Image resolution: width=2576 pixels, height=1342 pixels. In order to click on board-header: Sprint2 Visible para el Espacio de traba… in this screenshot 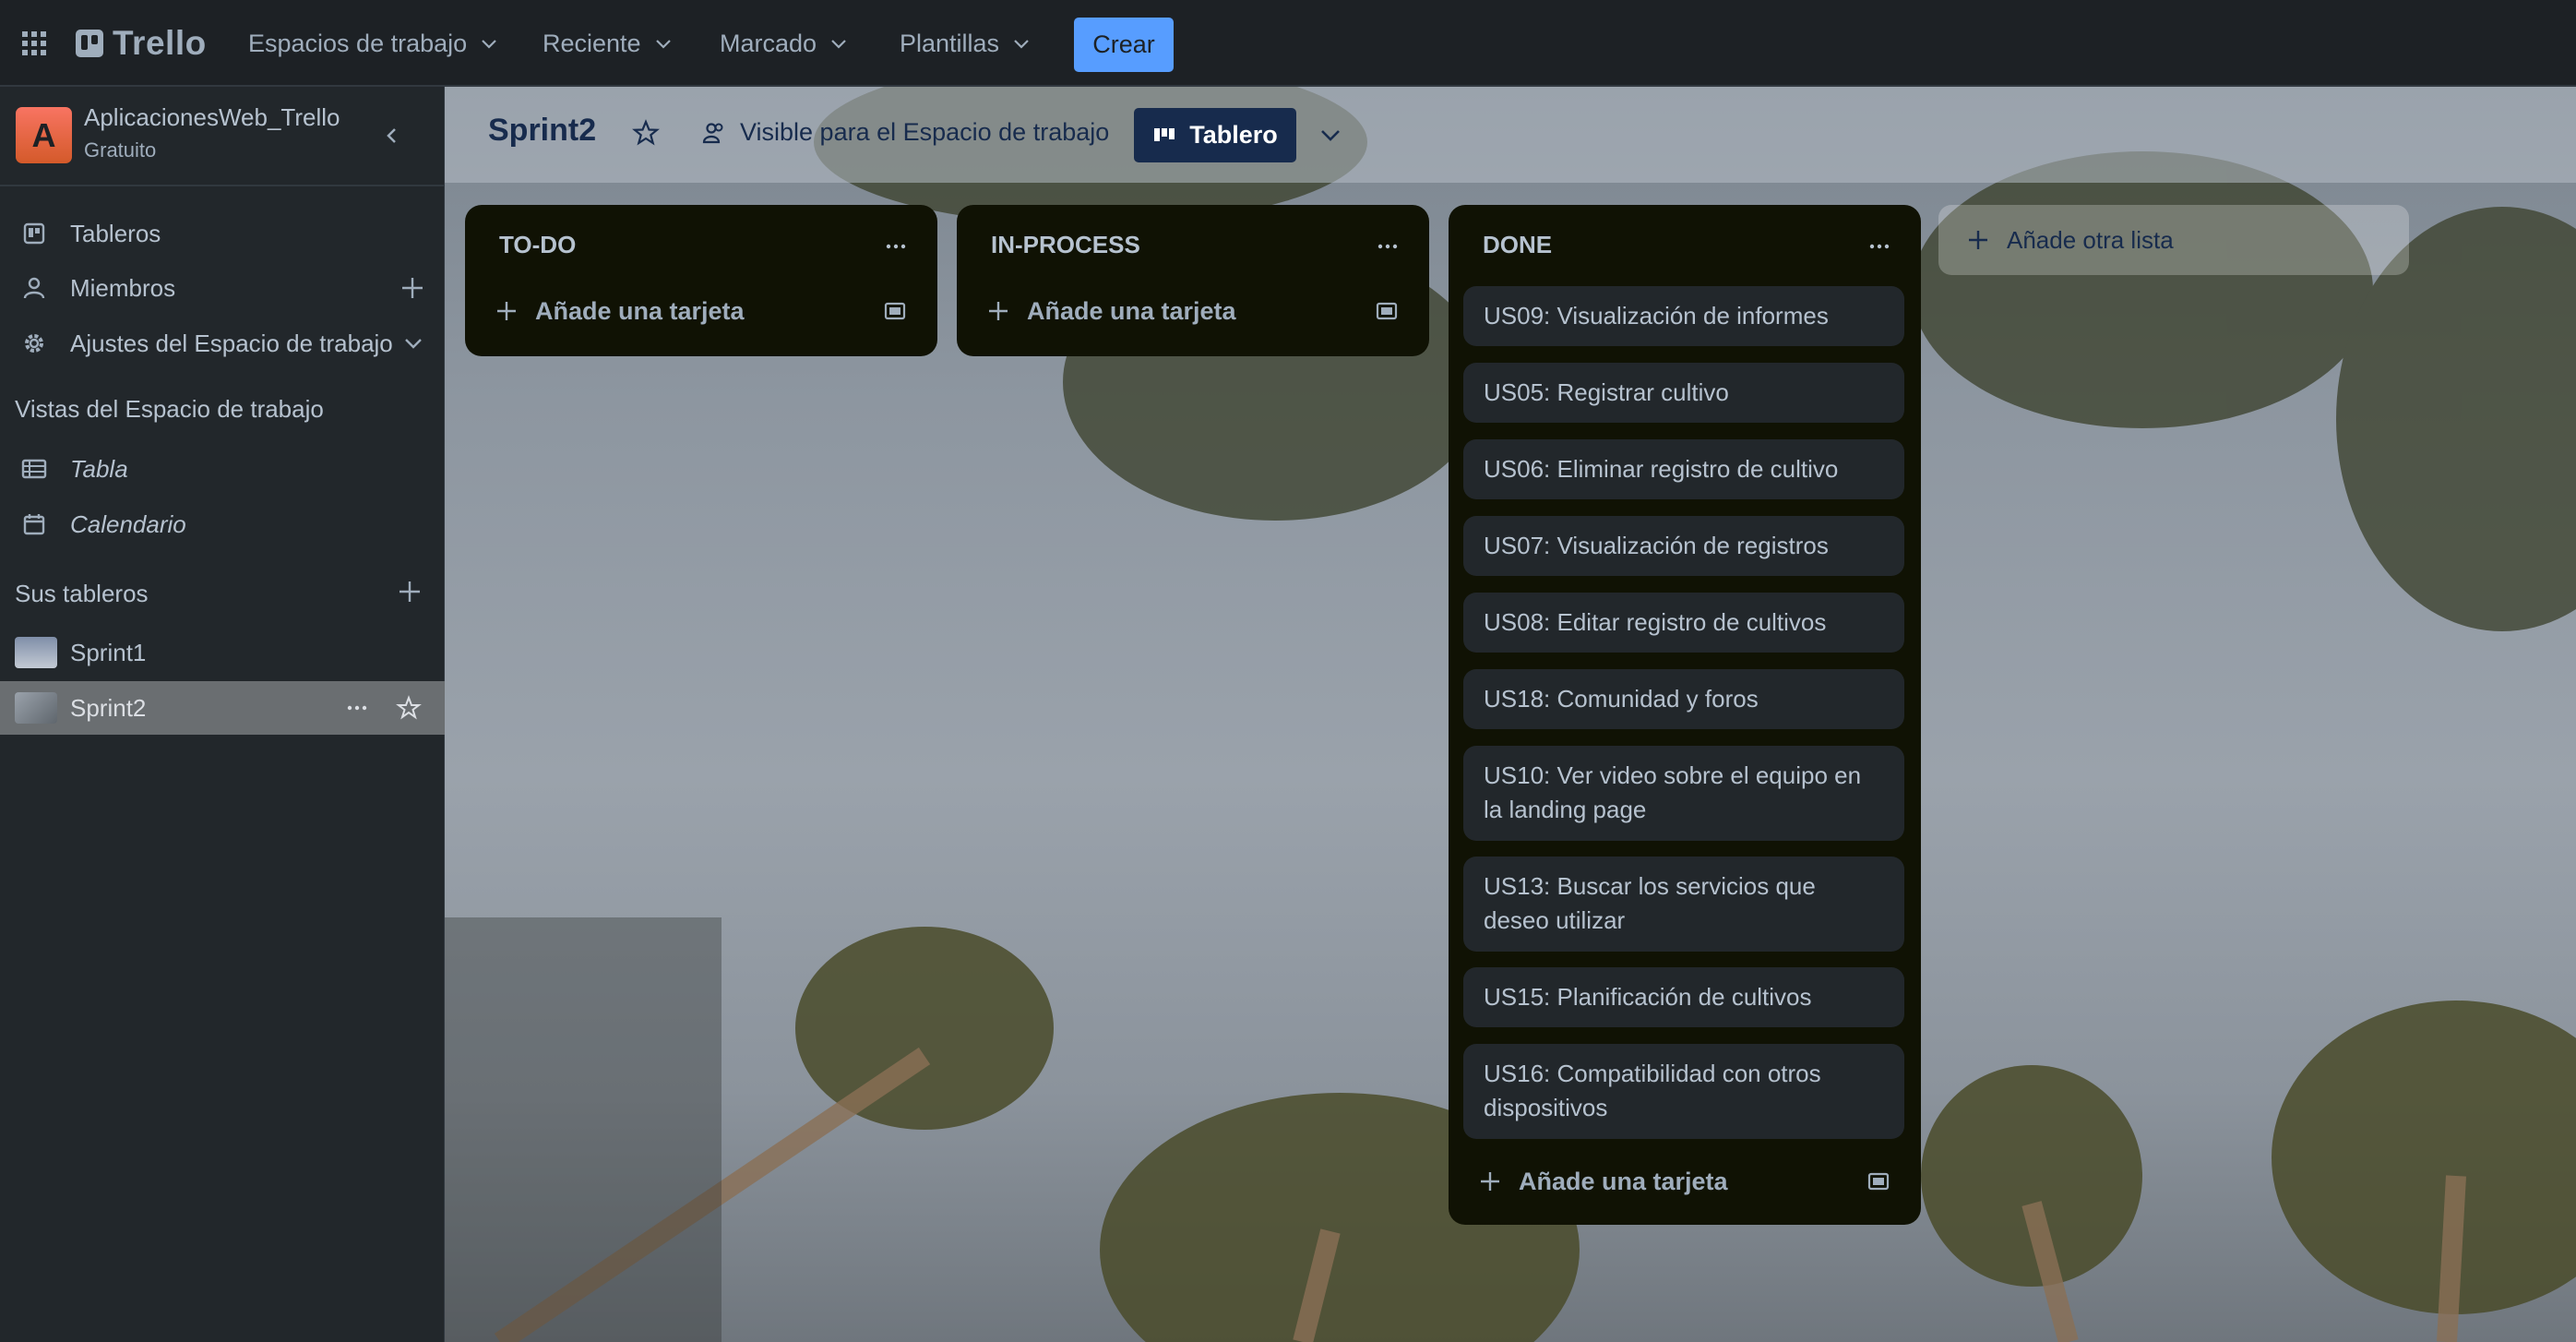, I will do `click(1510, 135)`.